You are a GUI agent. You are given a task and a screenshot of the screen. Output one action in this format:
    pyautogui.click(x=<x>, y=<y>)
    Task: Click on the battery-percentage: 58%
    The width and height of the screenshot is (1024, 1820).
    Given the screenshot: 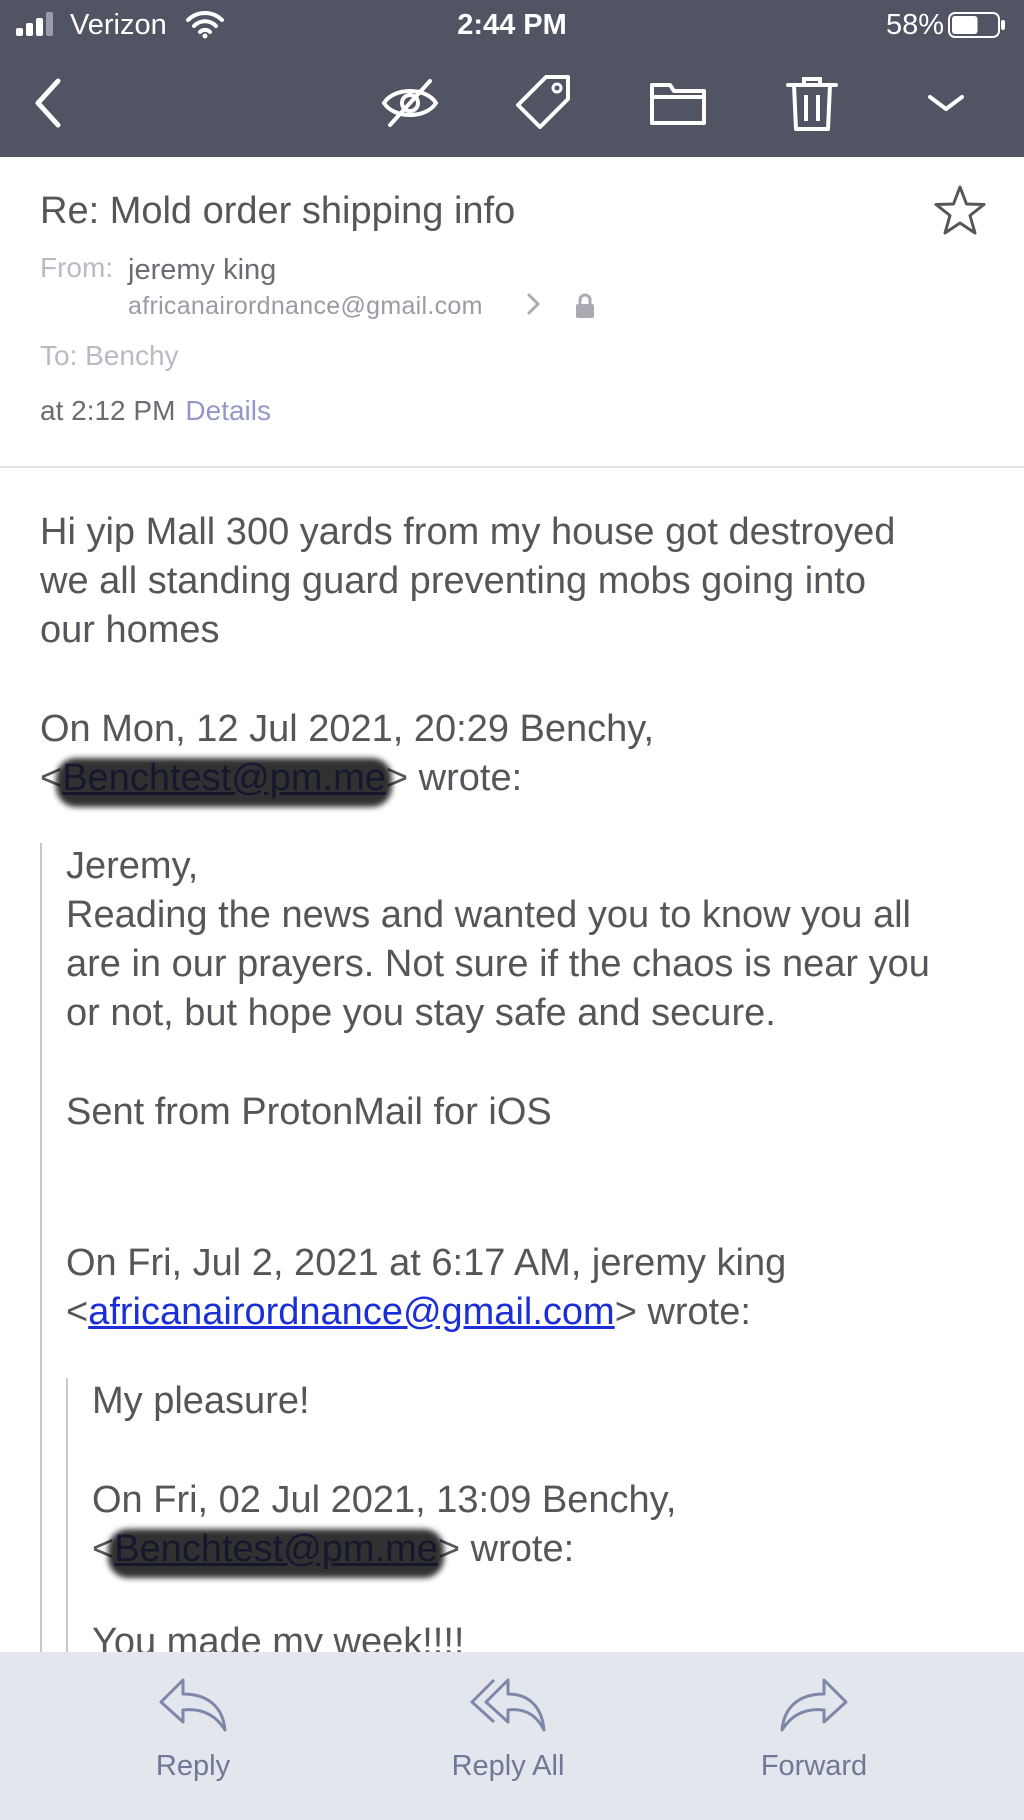 What is the action you would take?
    pyautogui.click(x=914, y=25)
    